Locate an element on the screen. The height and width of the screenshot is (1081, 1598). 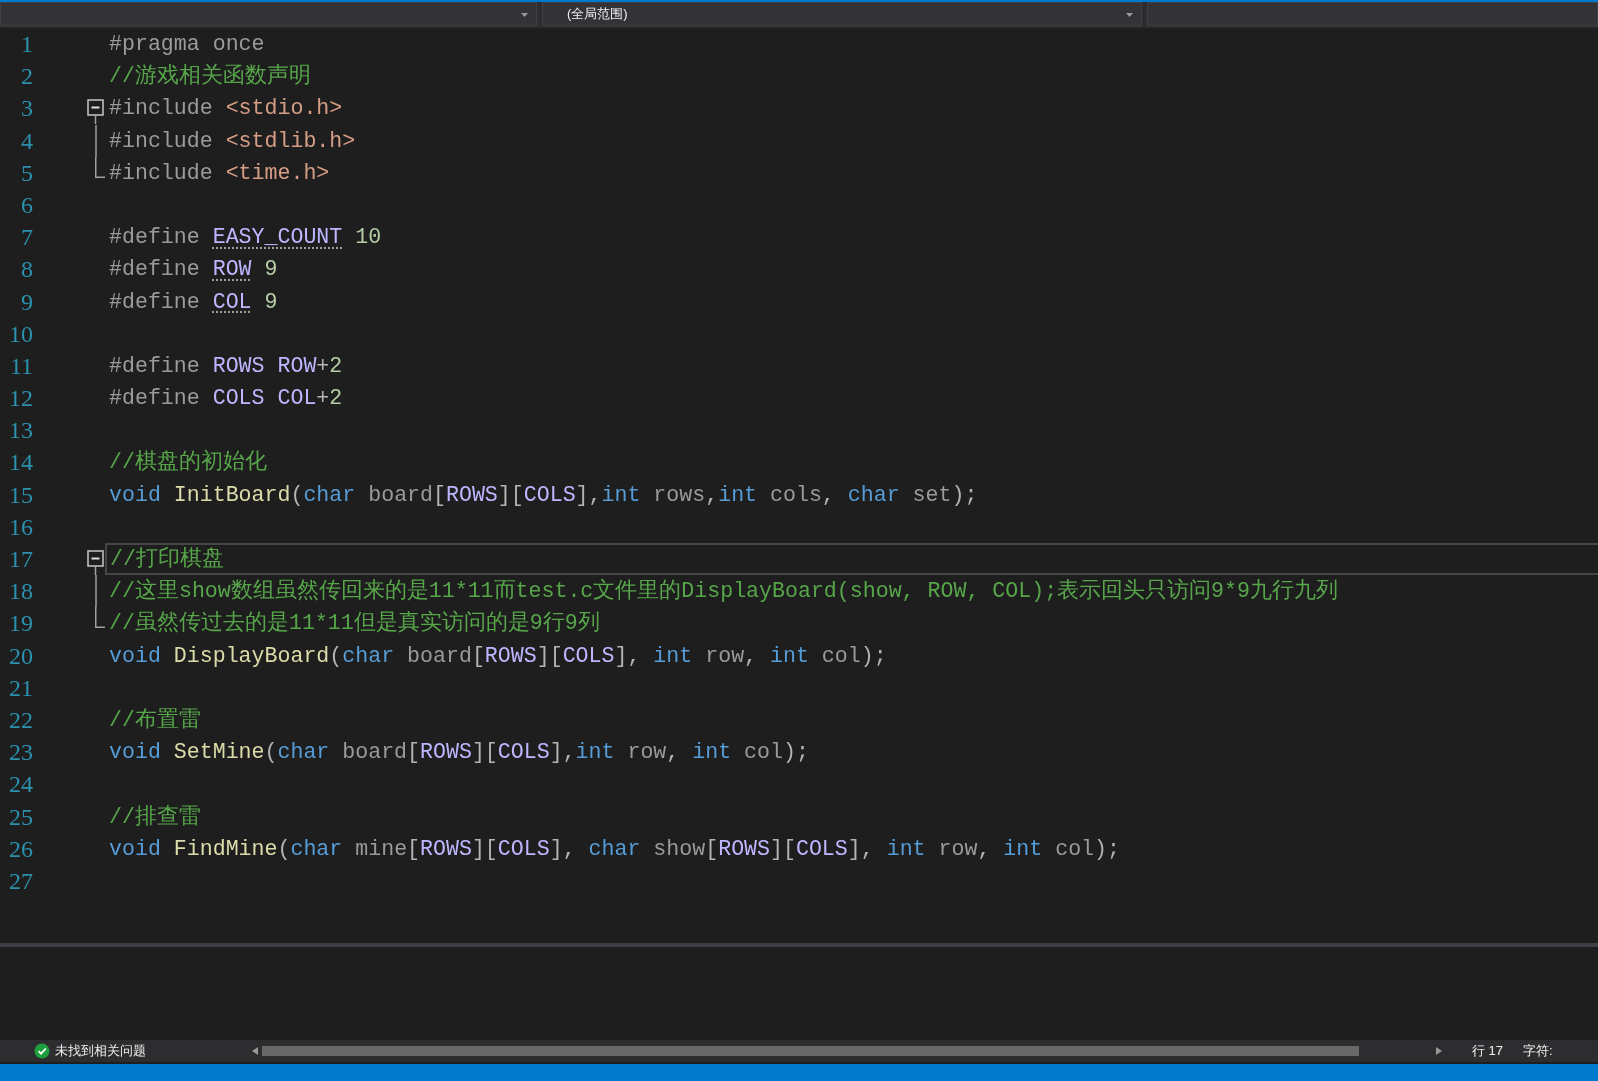
line-number: 8 is located at coordinates (26, 270).